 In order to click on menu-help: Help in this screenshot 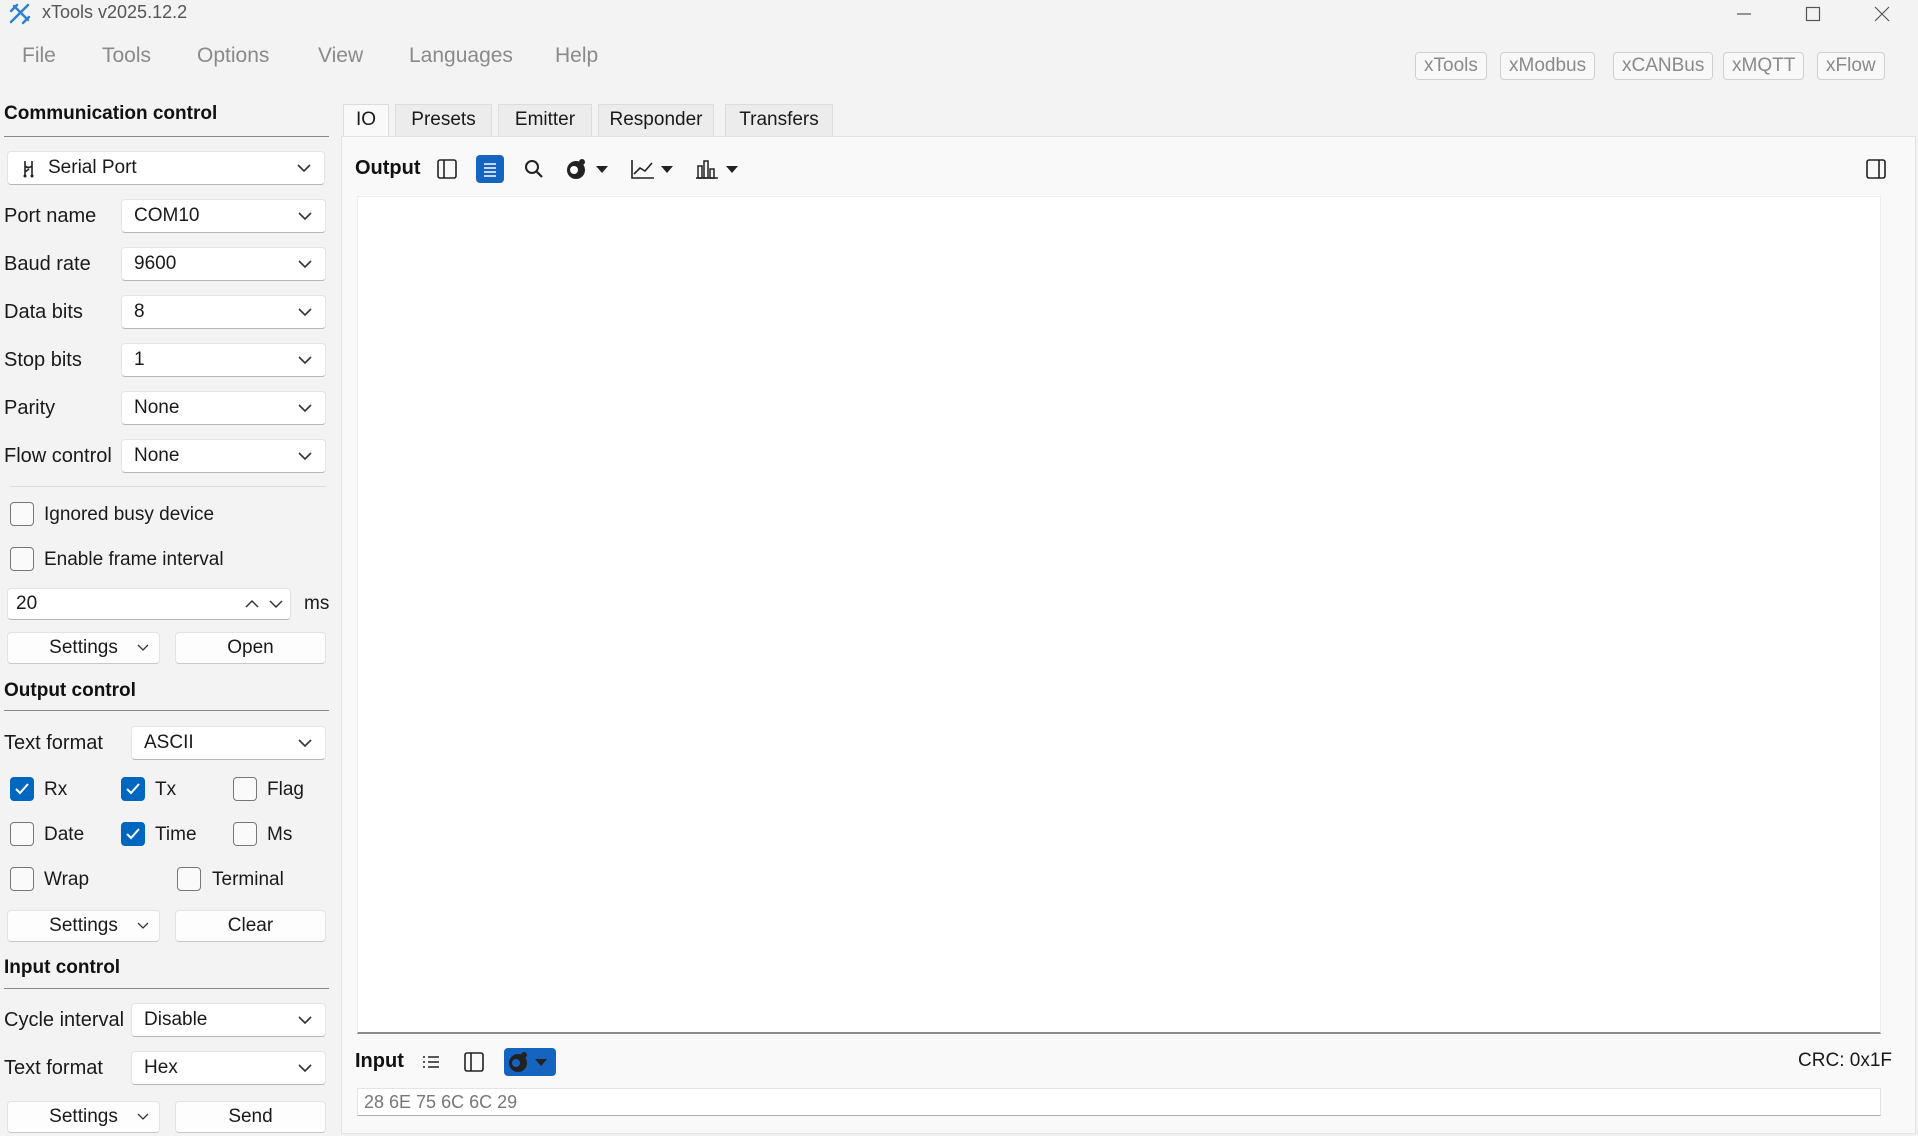, I will do `click(576, 56)`.